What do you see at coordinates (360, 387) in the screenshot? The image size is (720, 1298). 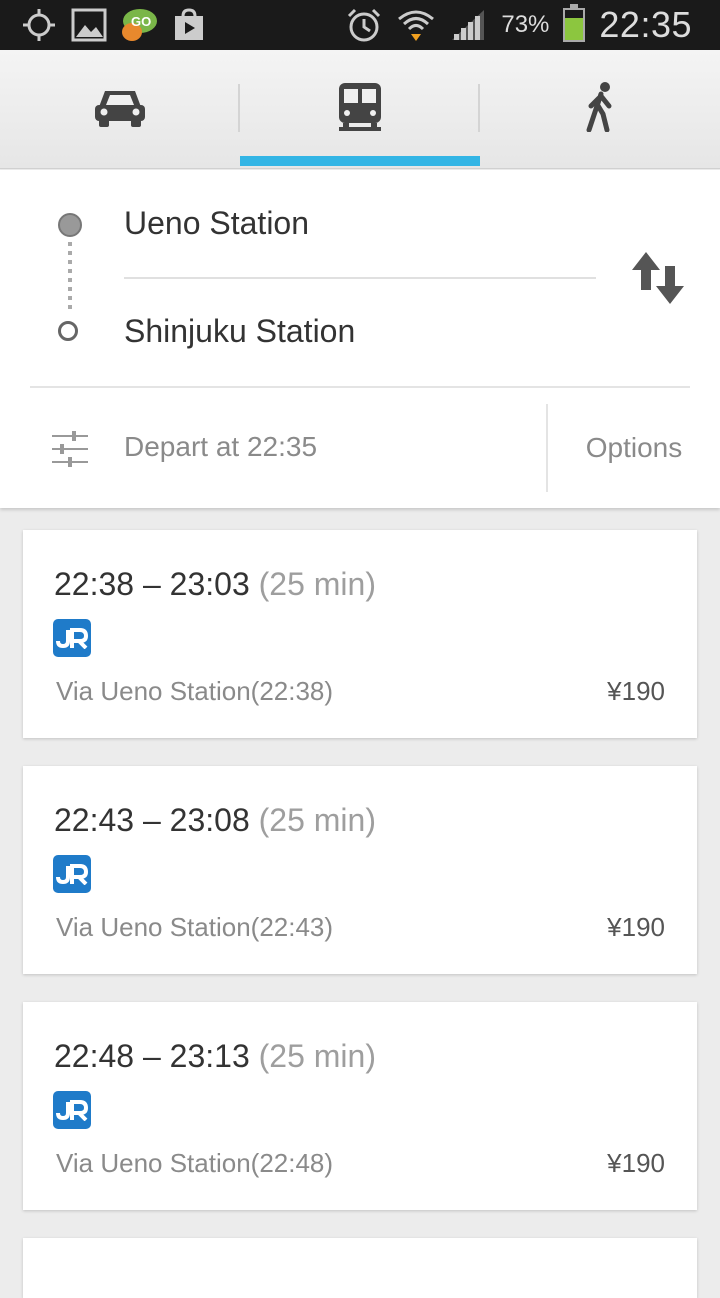 I see `card-divider` at bounding box center [360, 387].